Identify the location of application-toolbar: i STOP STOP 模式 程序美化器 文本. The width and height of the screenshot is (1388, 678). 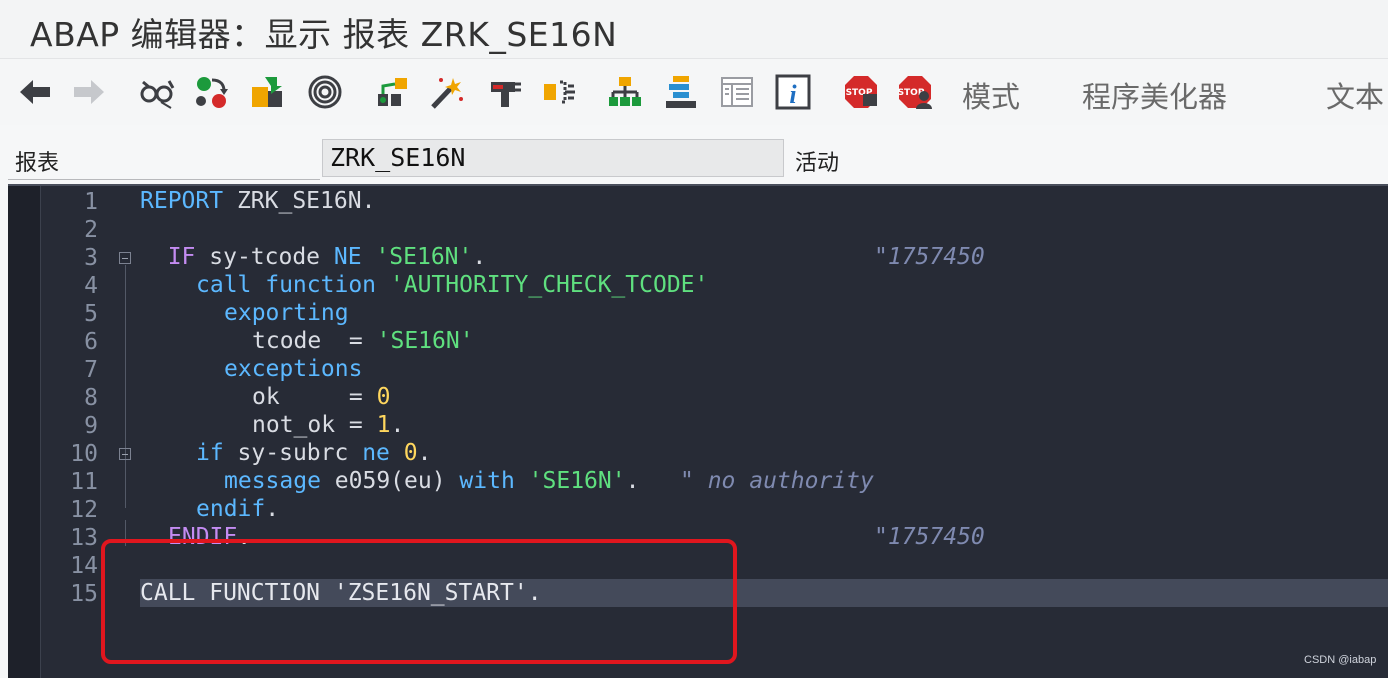
(694, 92).